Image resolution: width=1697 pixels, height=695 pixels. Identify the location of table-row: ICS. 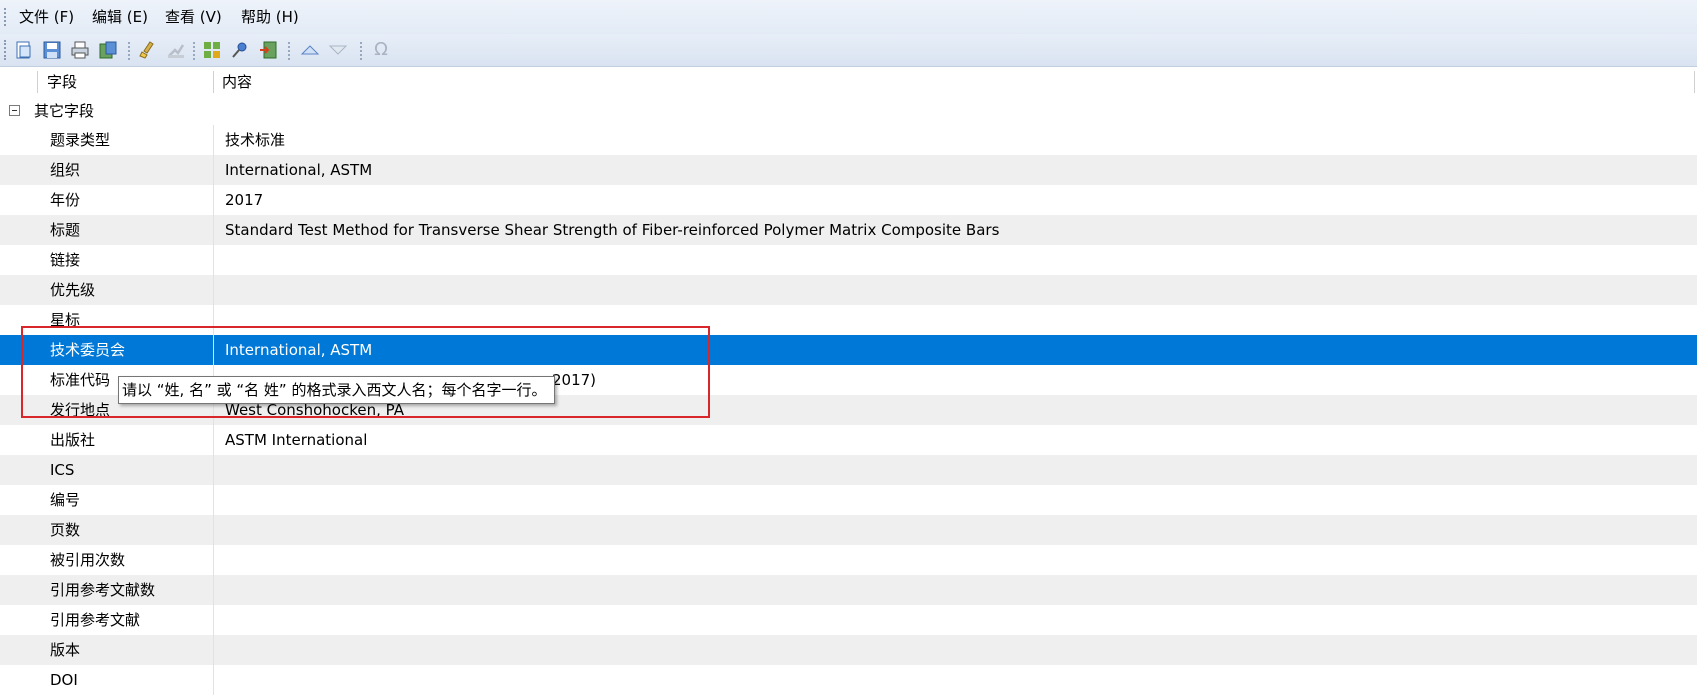
(848, 470).